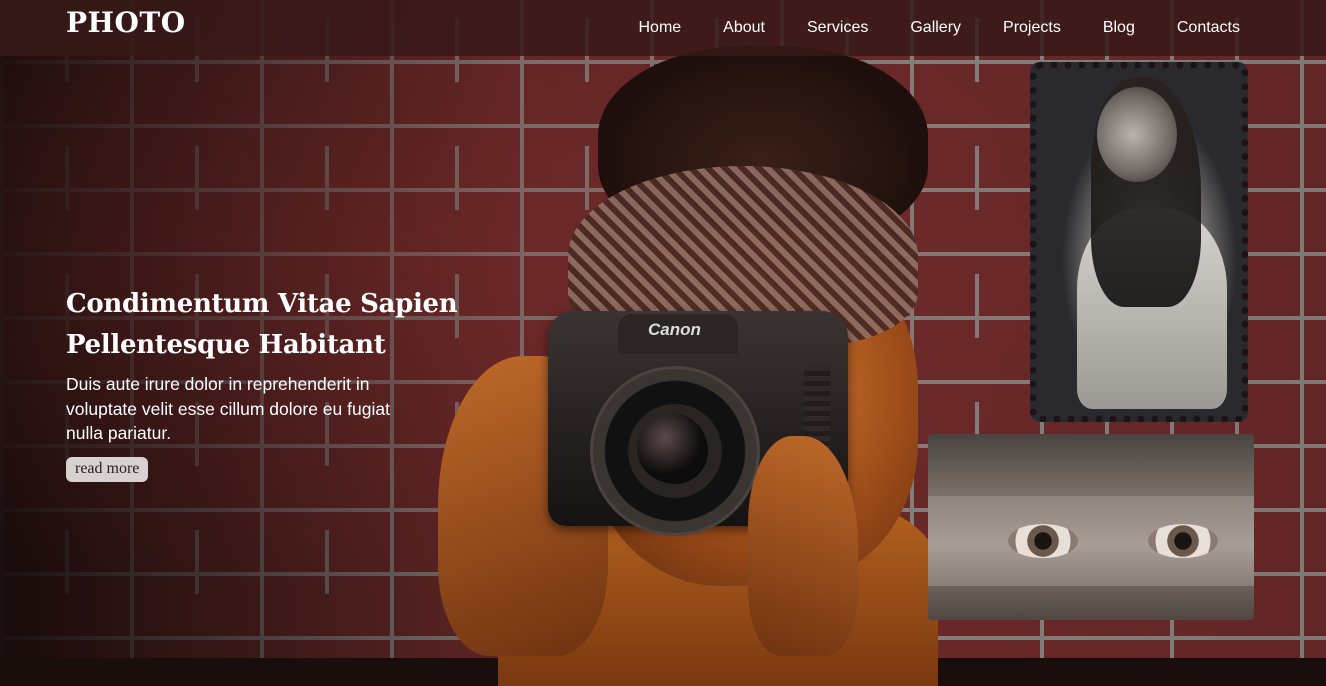 This screenshot has width=1326, height=686. What do you see at coordinates (1091, 527) in the screenshot?
I see `gallery-photo-eyes` at bounding box center [1091, 527].